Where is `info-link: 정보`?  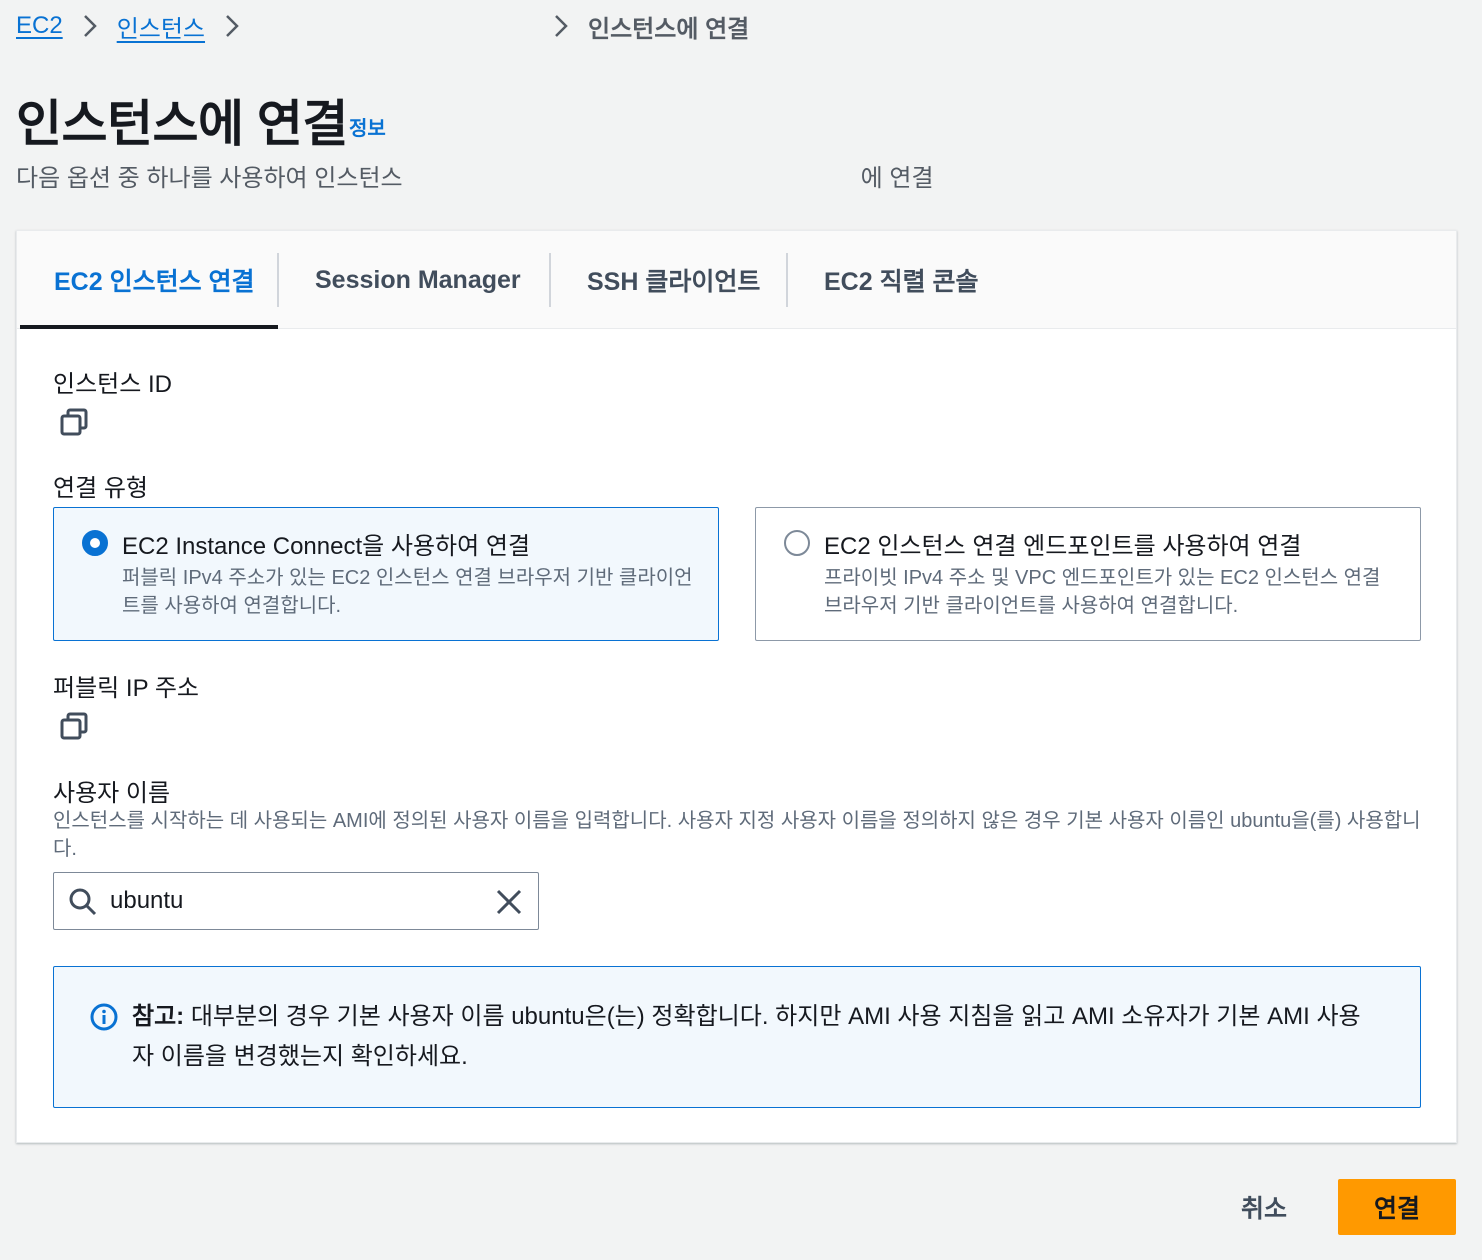 info-link: 정보 is located at coordinates (367, 126).